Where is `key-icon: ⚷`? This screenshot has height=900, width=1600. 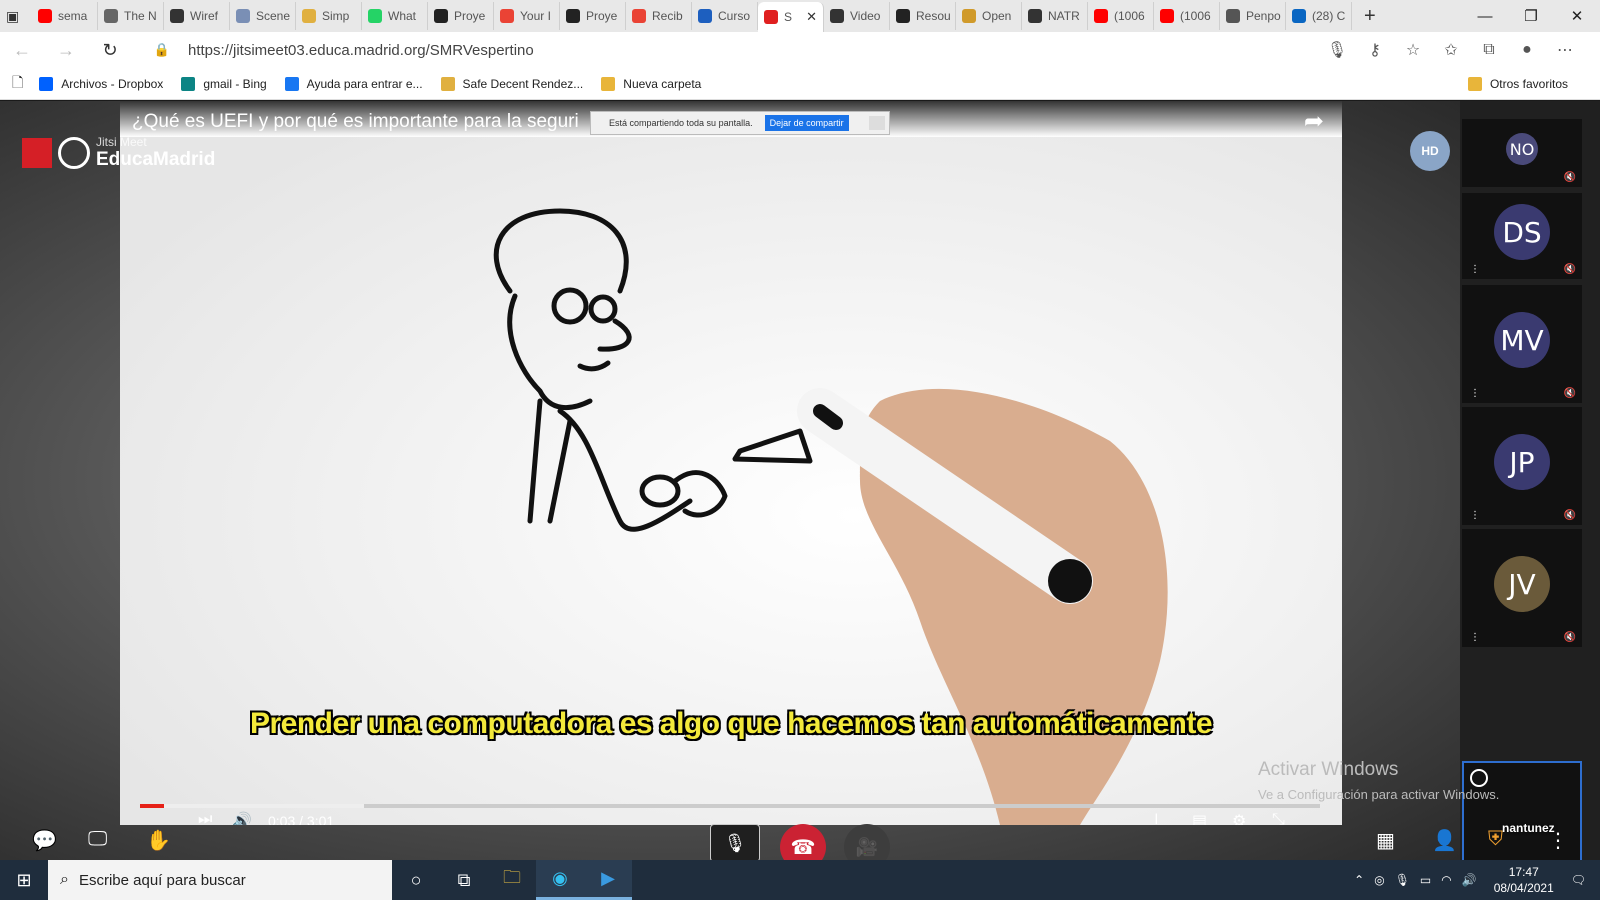
key-icon: ⚷ is located at coordinates (1375, 50).